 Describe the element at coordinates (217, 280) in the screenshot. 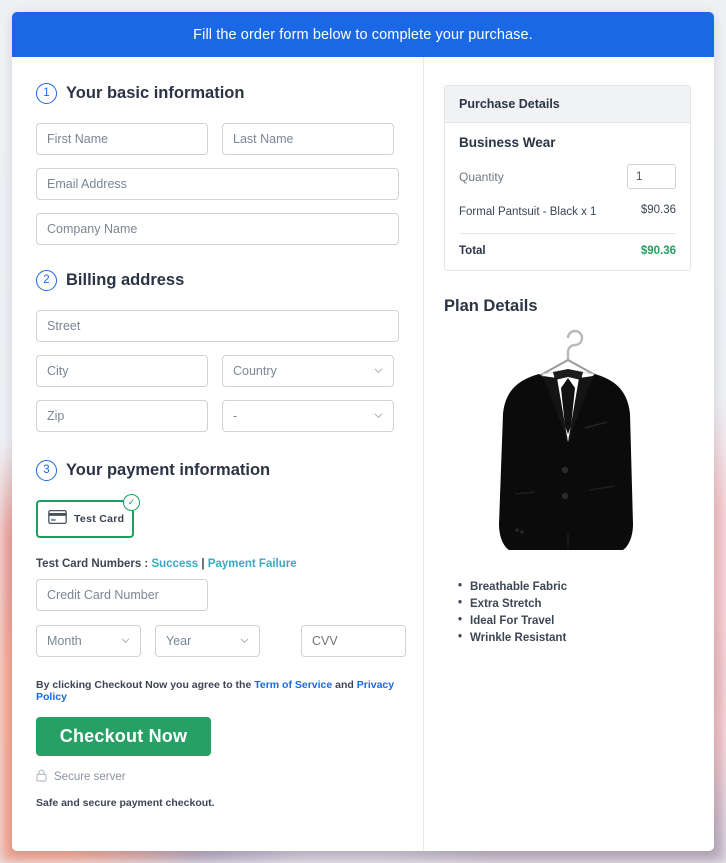

I see `section-heading-billing-address: 2 Billing address` at that location.